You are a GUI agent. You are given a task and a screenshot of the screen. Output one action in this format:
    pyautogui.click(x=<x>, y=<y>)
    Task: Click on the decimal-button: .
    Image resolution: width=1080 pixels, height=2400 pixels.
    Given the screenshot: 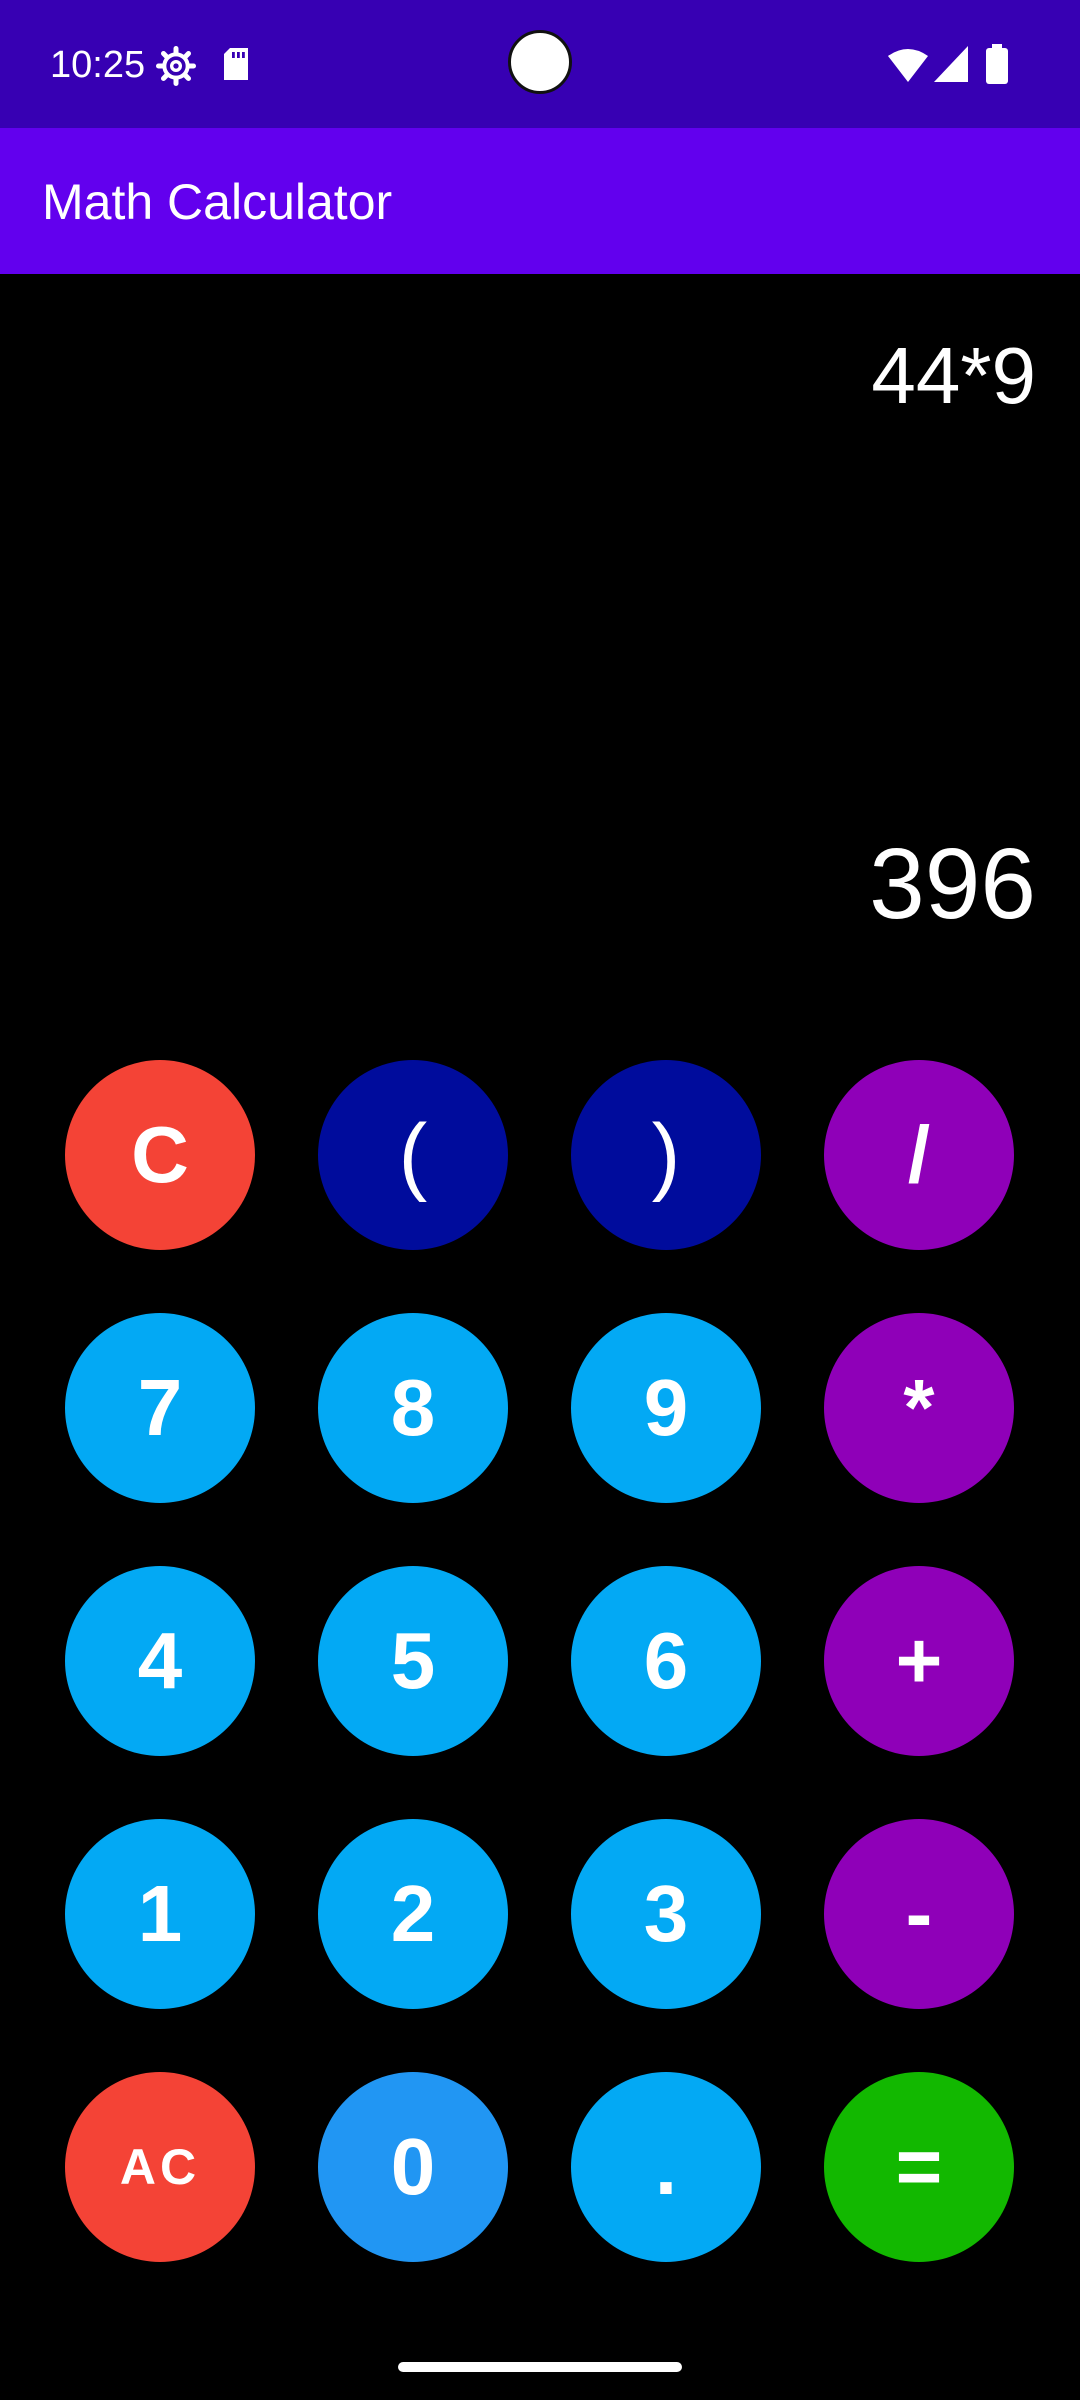 What is the action you would take?
    pyautogui.click(x=666, y=2167)
    